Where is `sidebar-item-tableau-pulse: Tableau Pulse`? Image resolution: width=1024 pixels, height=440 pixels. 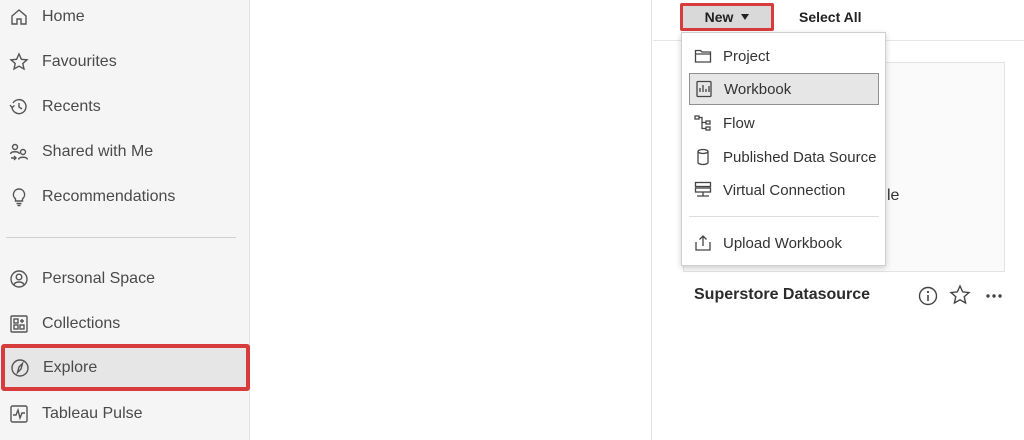 sidebar-item-tableau-pulse: Tableau Pulse is located at coordinates (125, 413).